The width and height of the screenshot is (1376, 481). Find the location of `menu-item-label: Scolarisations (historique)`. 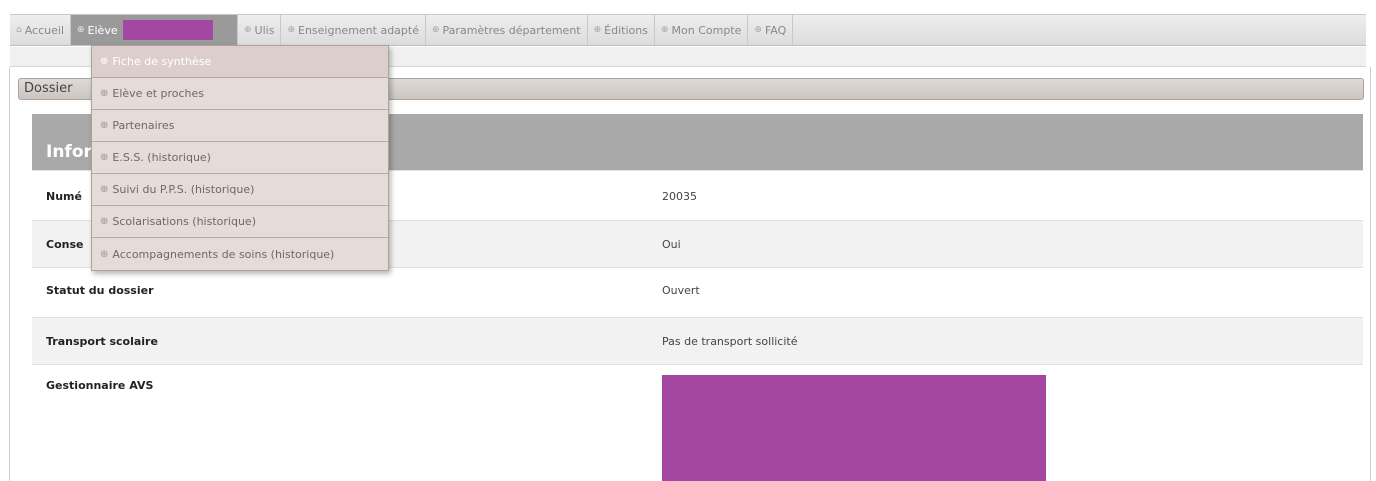

menu-item-label: Scolarisations (historique) is located at coordinates (184, 221).